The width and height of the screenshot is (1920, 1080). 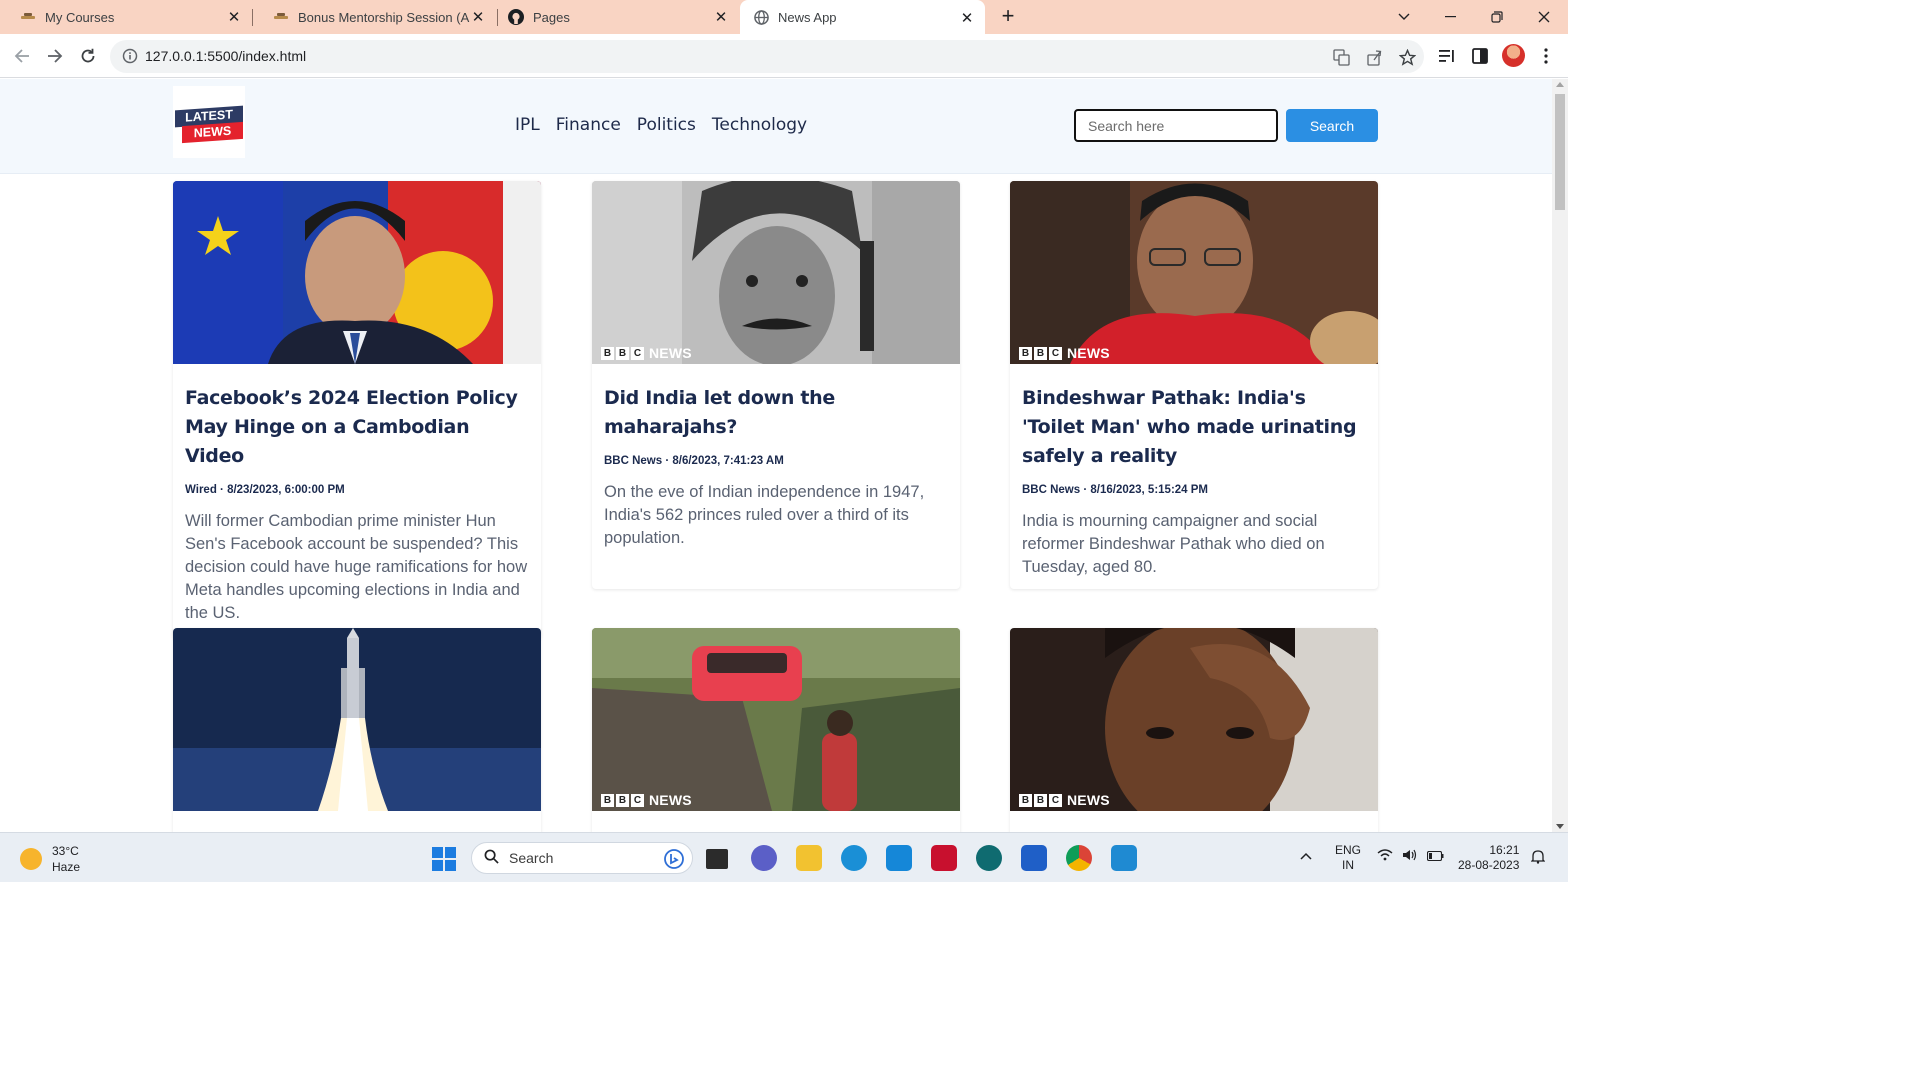 I want to click on tab-search-icon, so click(x=1404, y=17).